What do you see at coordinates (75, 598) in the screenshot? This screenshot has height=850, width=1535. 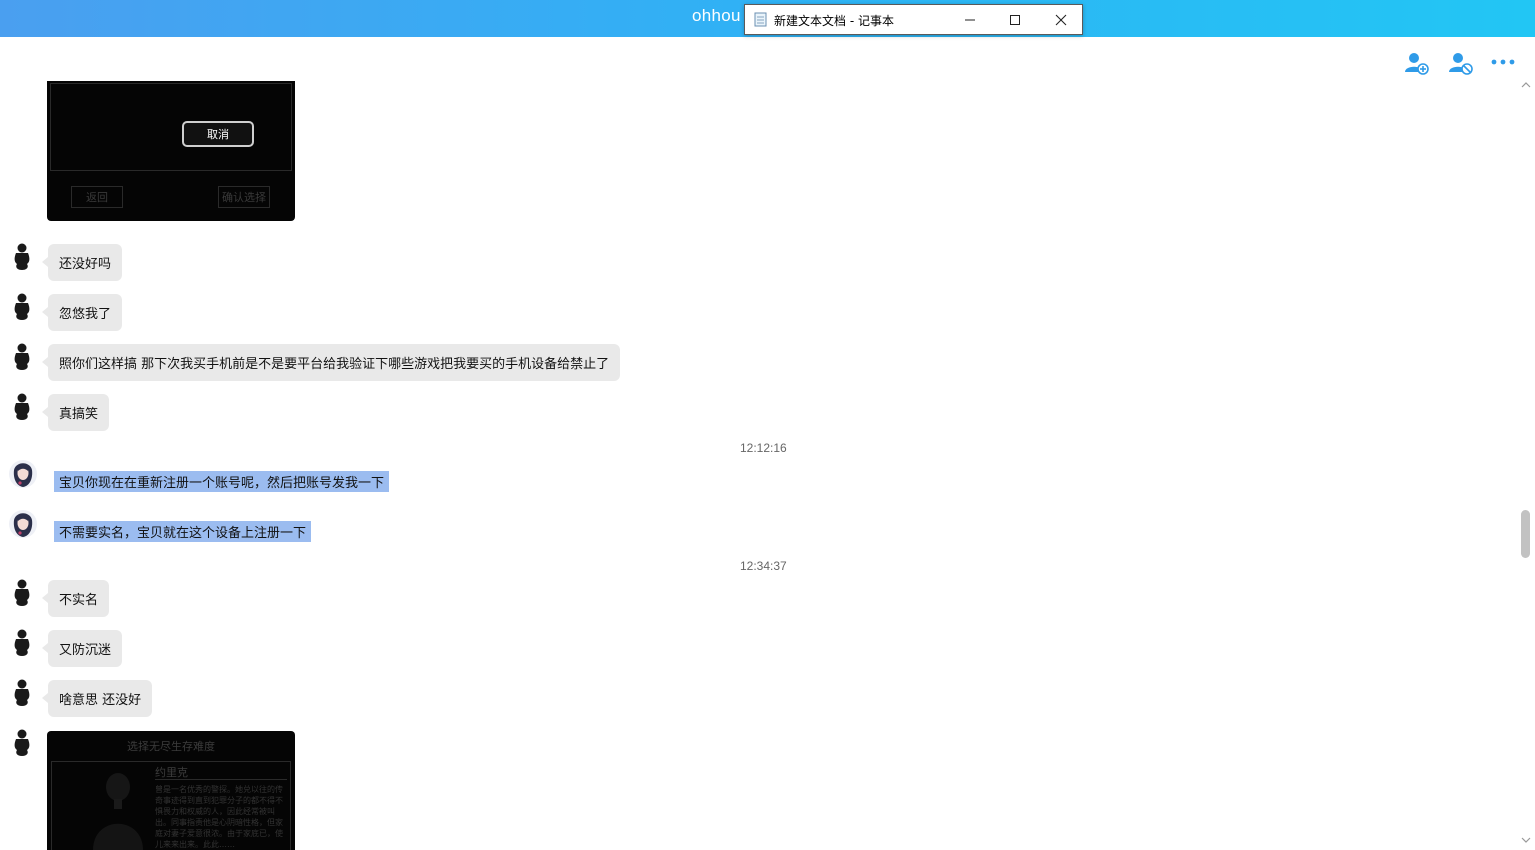 I see `message-bubble: 不实名` at bounding box center [75, 598].